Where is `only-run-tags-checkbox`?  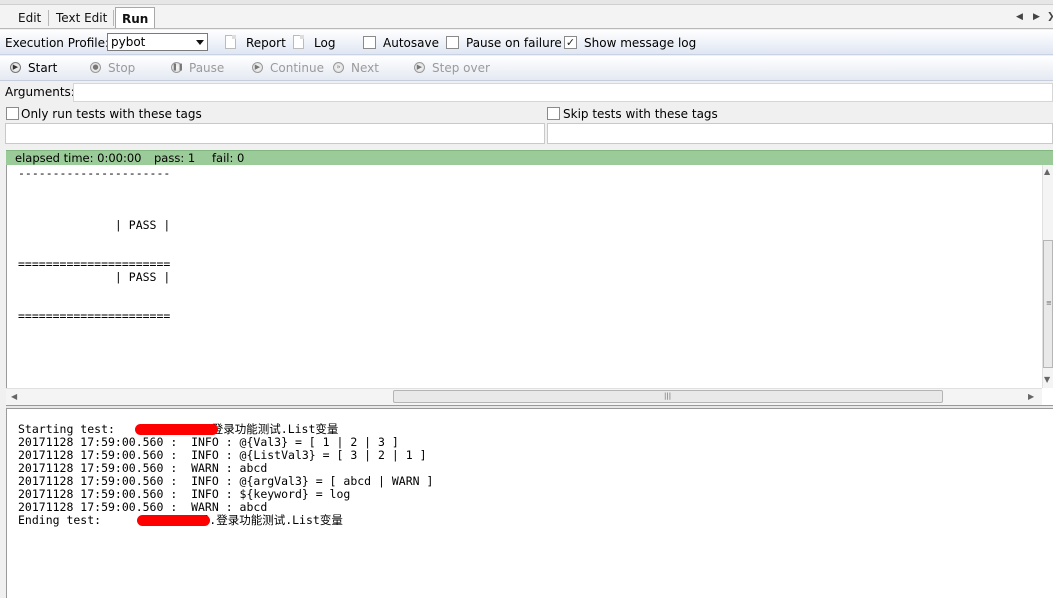 only-run-tags-checkbox is located at coordinates (12, 113).